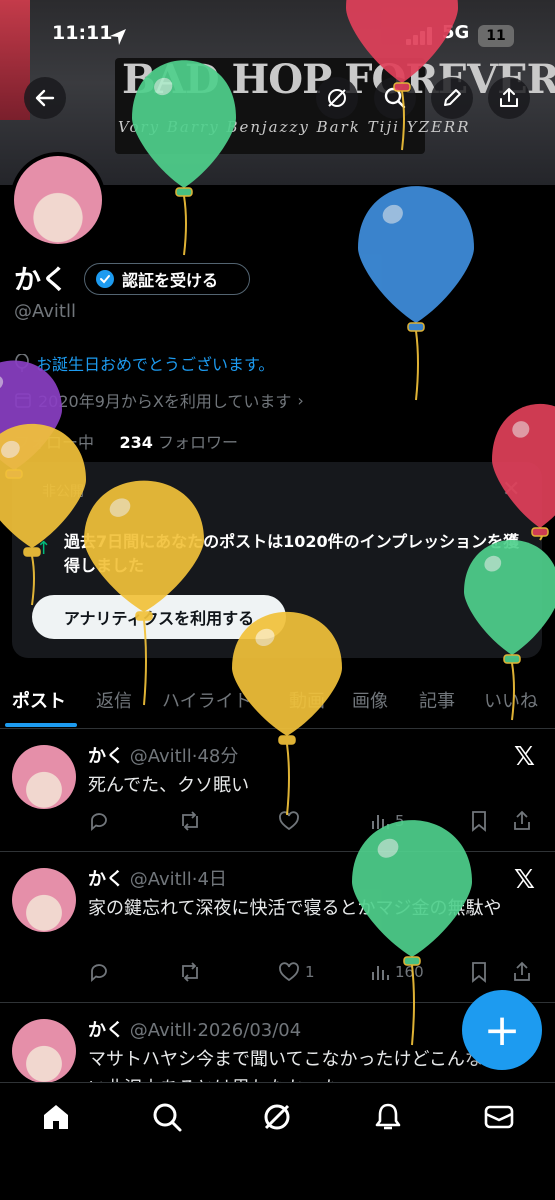  What do you see at coordinates (310, 972) in the screenshot?
I see `like-count: 1` at bounding box center [310, 972].